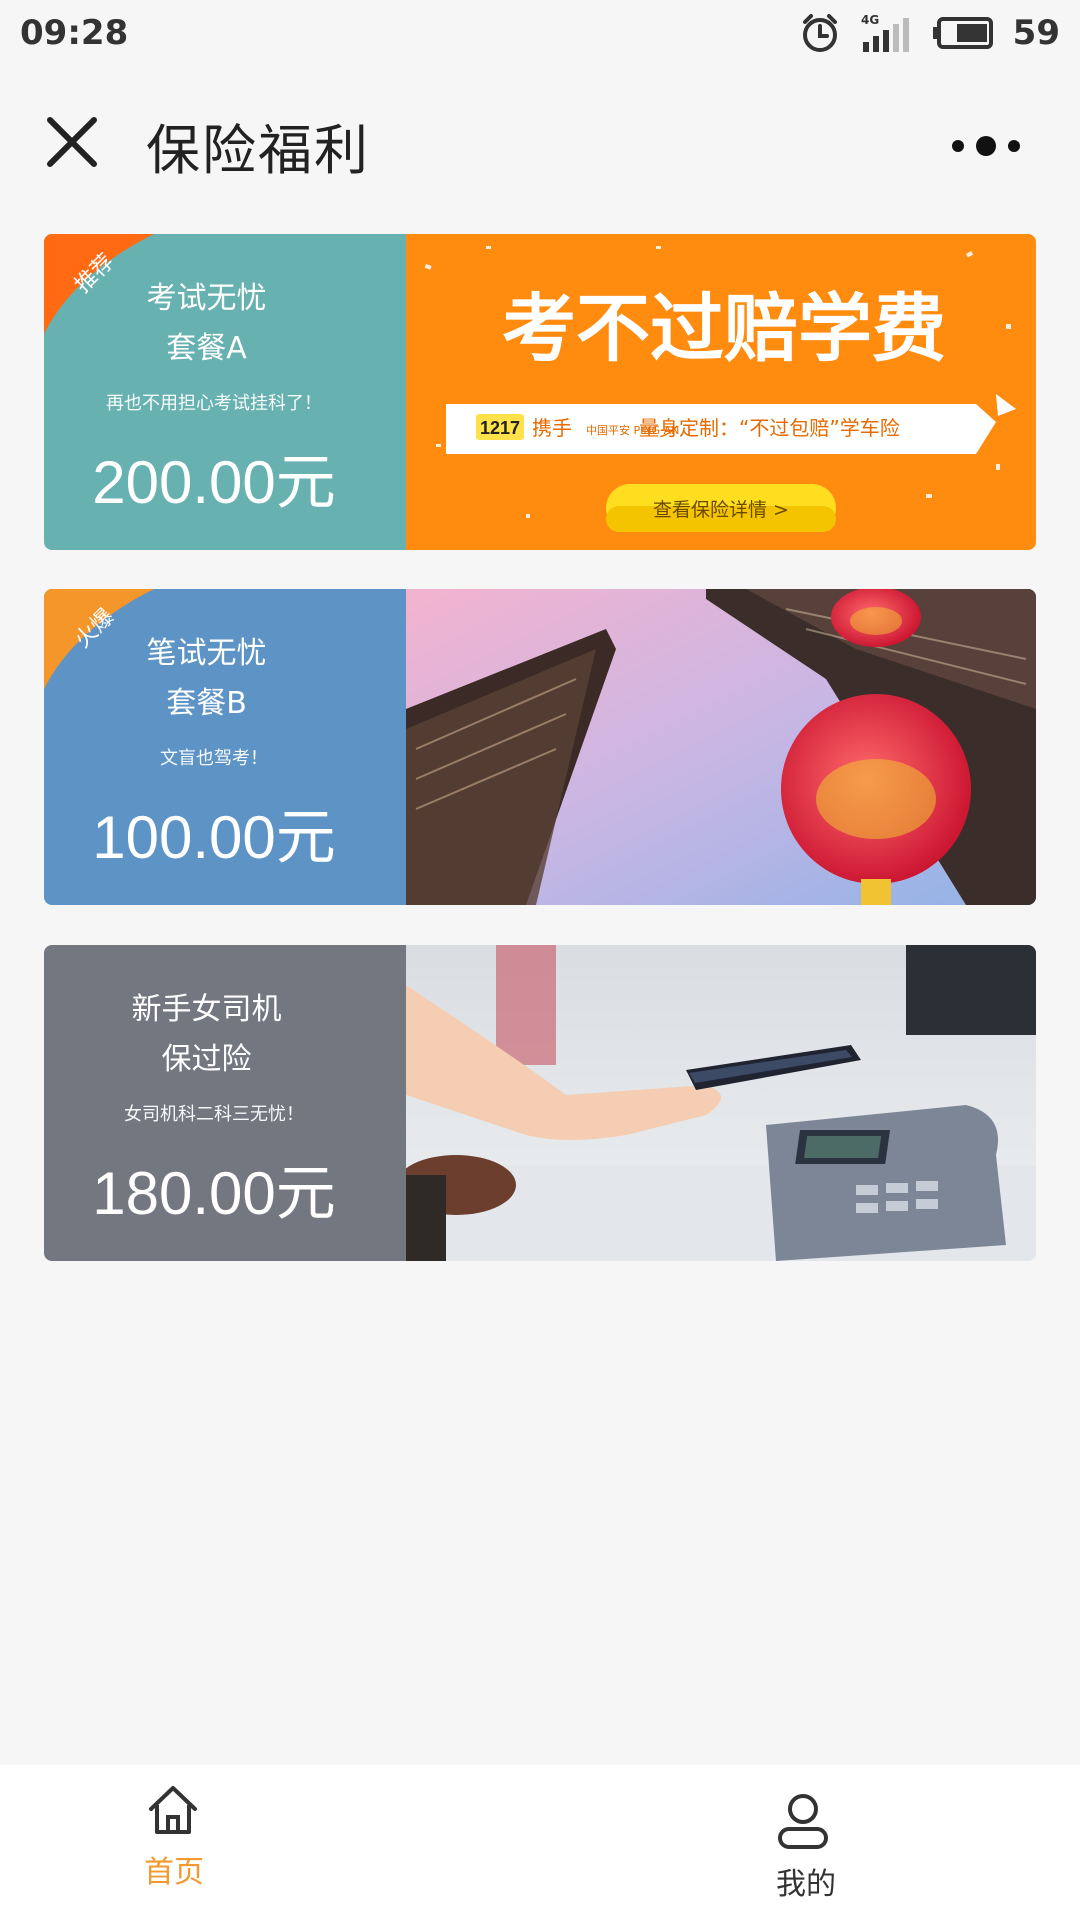 The height and width of the screenshot is (1920, 1080). I want to click on package-name-line2: 套餐B, so click(206, 703).